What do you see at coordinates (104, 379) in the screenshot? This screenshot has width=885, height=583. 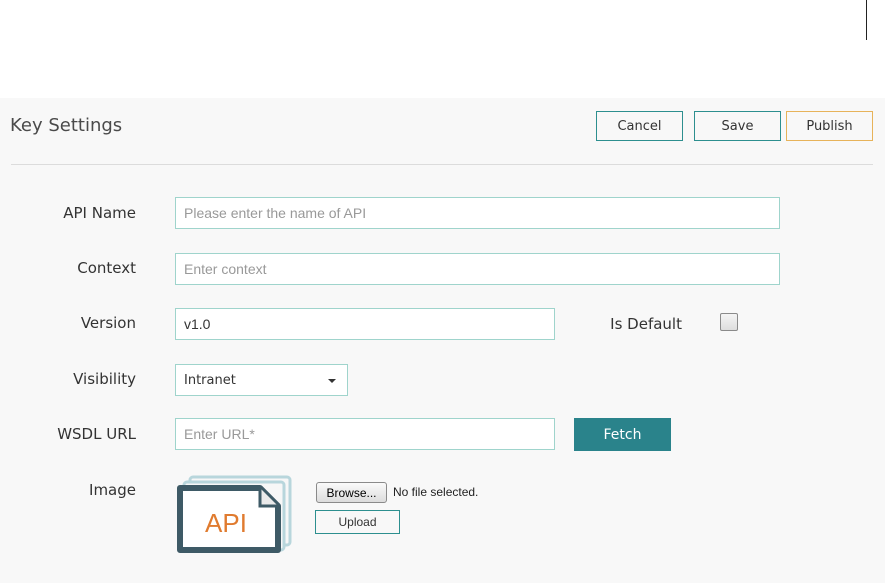 I see `visibility-label: Visibility` at bounding box center [104, 379].